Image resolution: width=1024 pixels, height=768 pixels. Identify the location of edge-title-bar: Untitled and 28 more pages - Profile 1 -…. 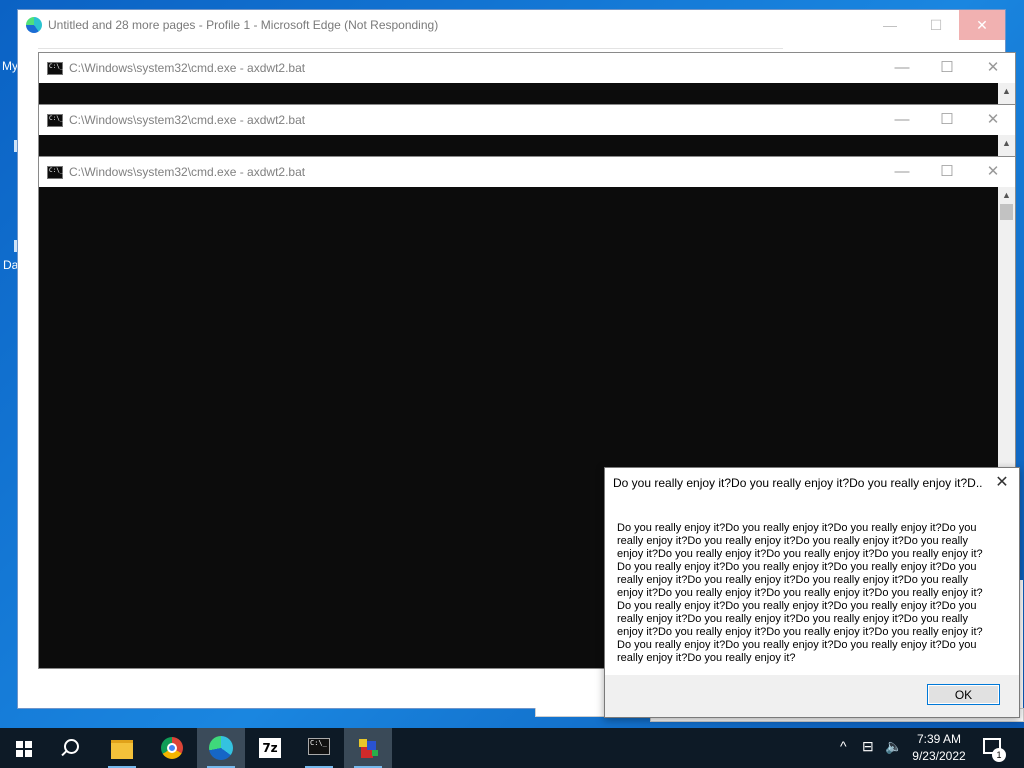
(511, 25).